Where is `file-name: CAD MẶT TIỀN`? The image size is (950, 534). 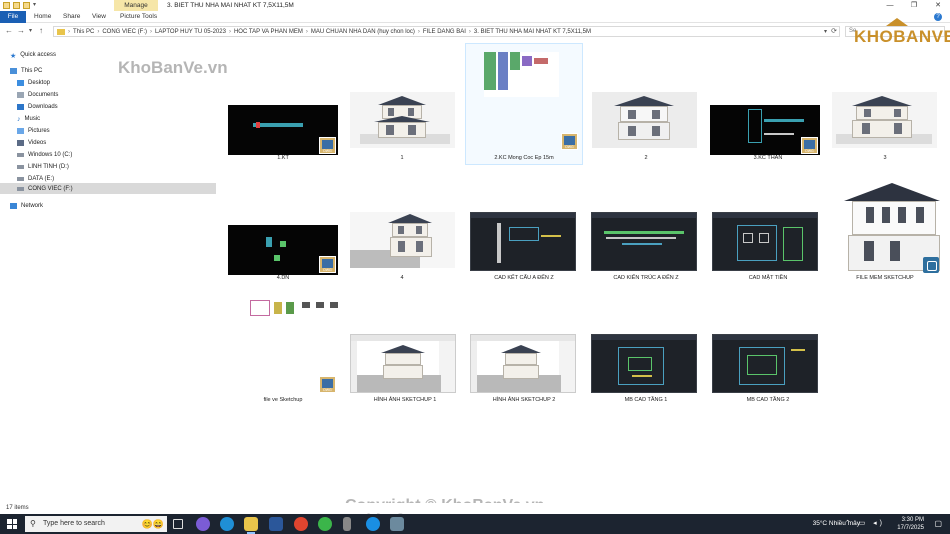 file-name: CAD MẶT TIỀN is located at coordinates (768, 278).